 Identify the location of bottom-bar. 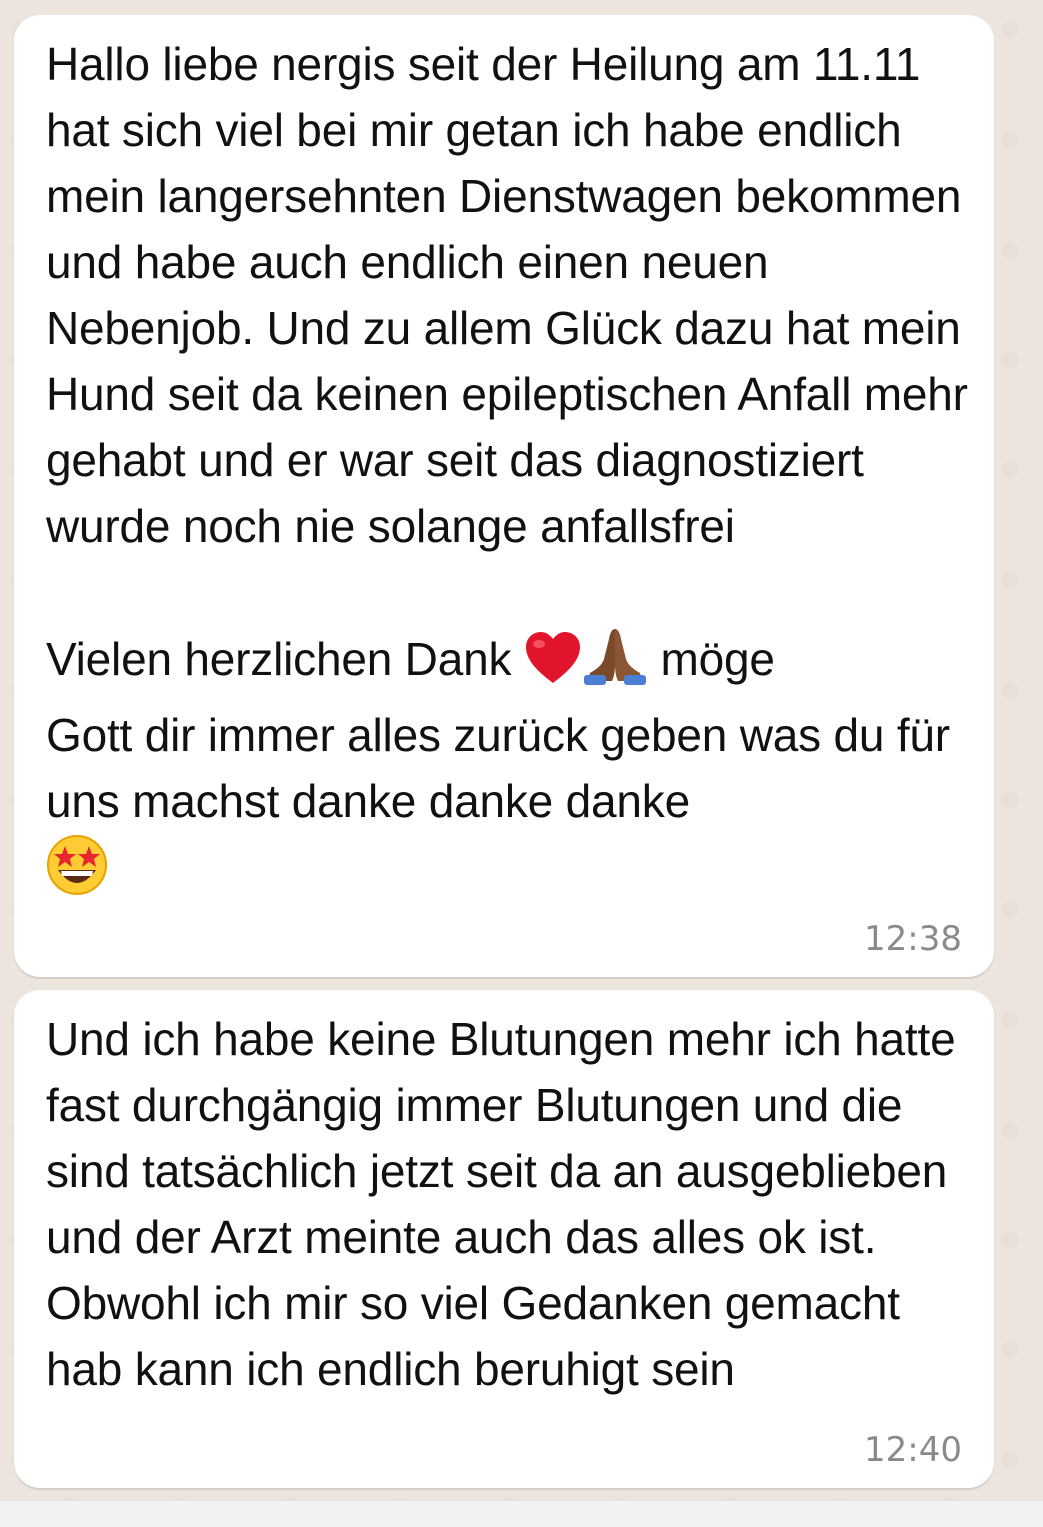
(521, 1514).